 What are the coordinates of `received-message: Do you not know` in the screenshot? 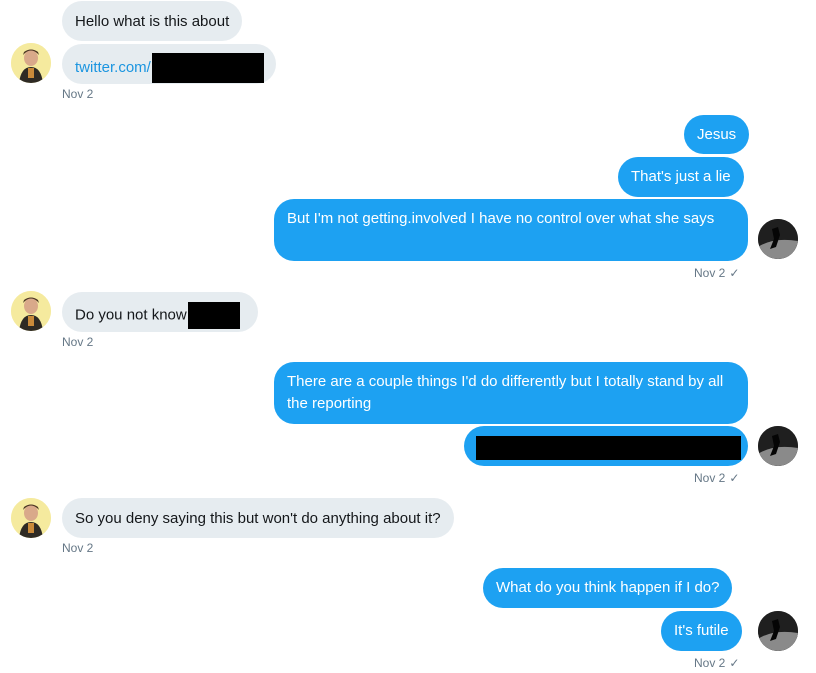 It's located at (160, 312).